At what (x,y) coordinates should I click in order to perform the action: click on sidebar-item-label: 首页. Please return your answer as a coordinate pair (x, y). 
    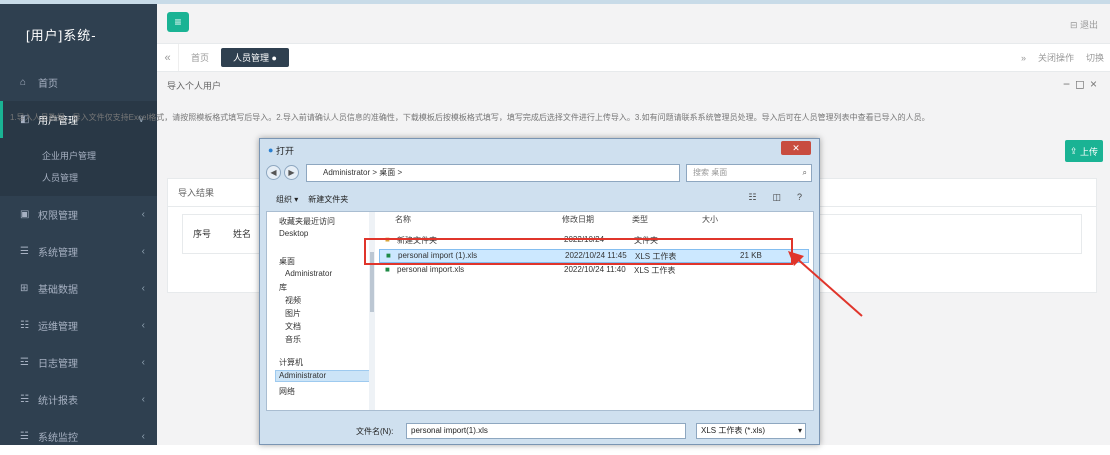
    Looking at the image, I should click on (48, 84).